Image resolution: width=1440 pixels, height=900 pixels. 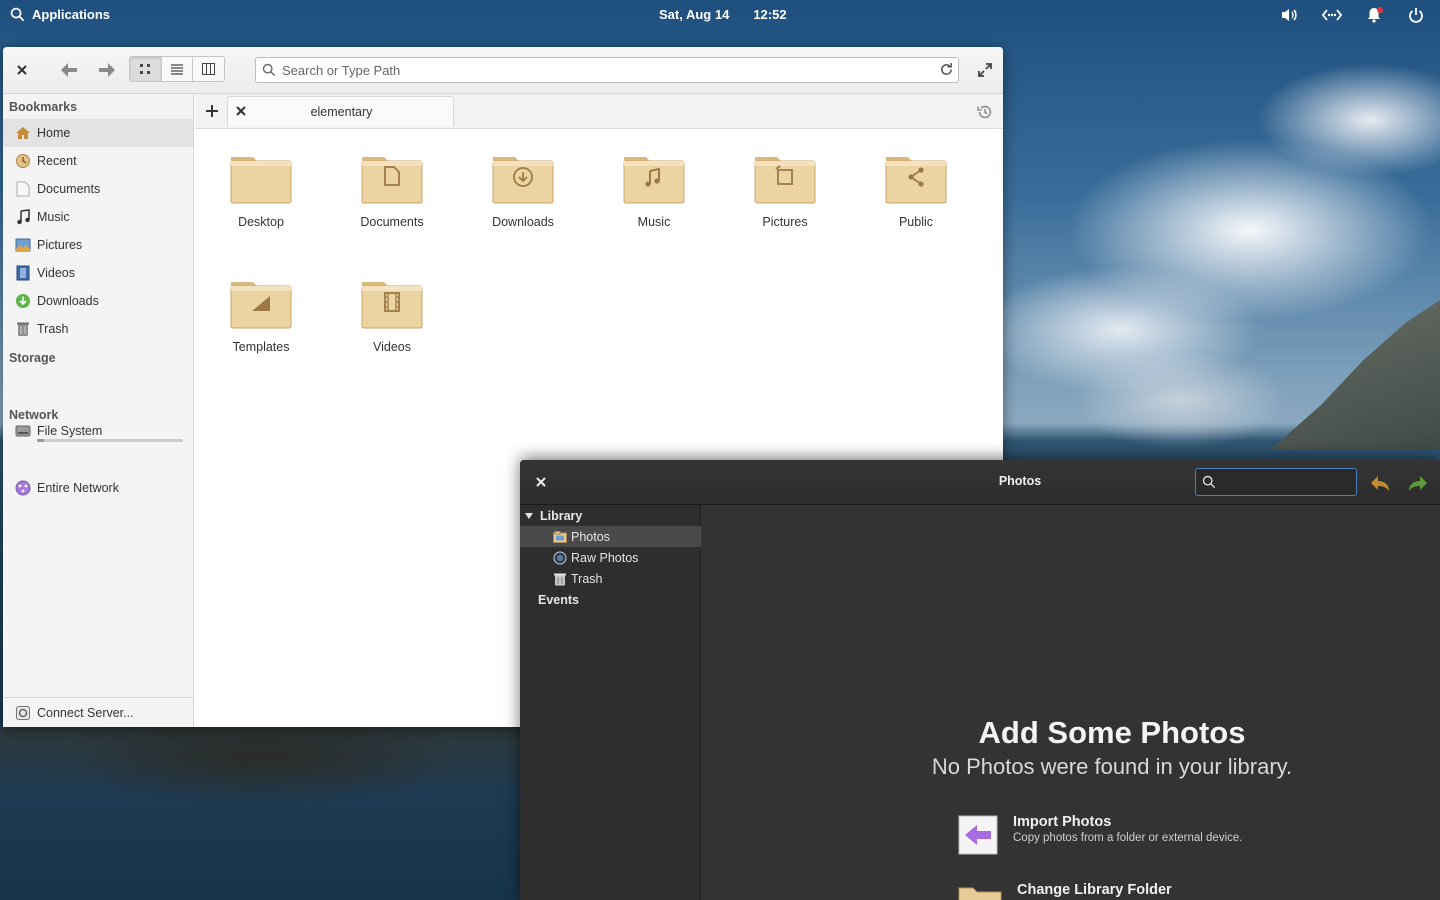 I want to click on photos-search-input, so click(x=1282, y=482).